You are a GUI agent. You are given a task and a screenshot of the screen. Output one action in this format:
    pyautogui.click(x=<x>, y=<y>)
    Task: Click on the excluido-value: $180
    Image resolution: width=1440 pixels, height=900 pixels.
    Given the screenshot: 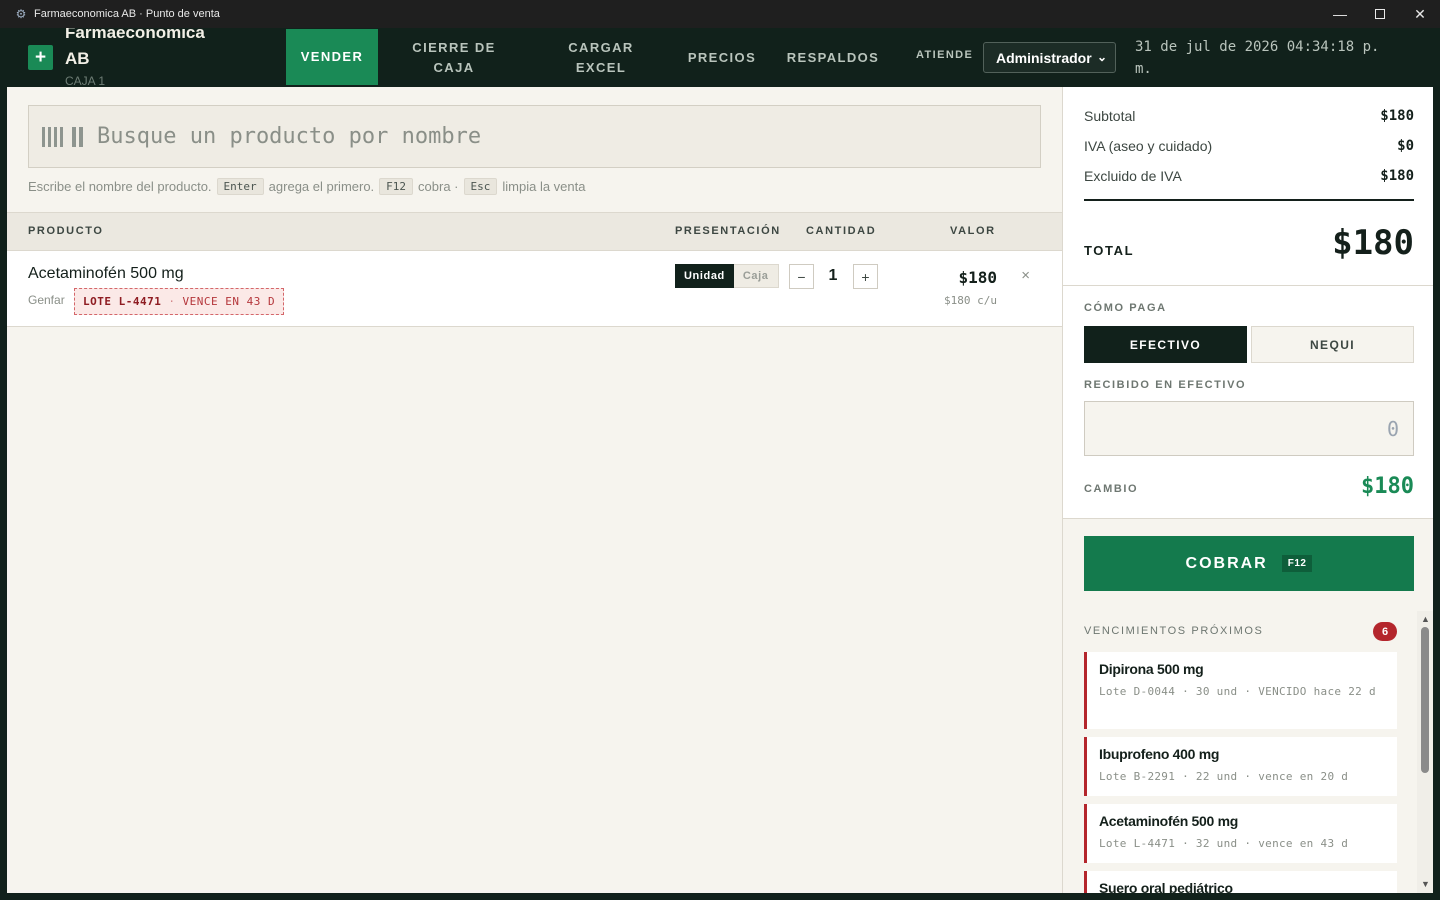 What is the action you would take?
    pyautogui.click(x=1397, y=176)
    